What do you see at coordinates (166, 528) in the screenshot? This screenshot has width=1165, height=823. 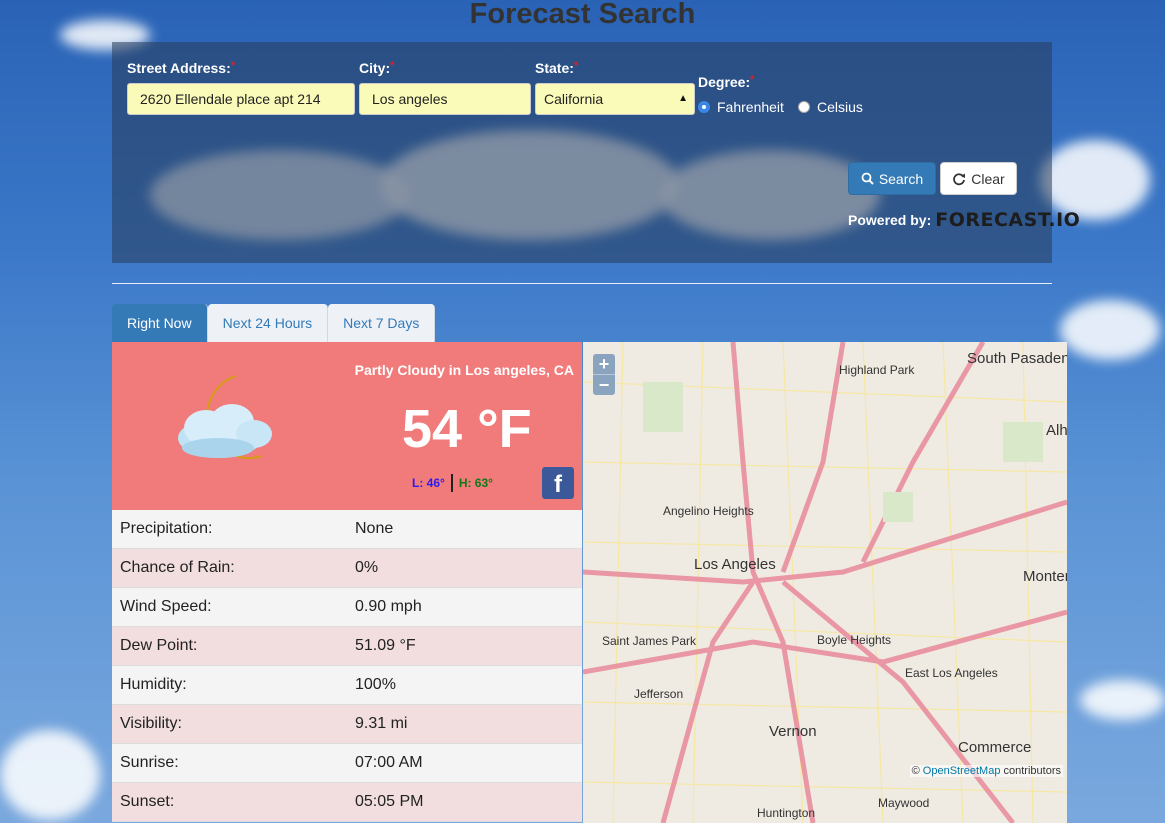 I see `detail-label: Precipitation:` at bounding box center [166, 528].